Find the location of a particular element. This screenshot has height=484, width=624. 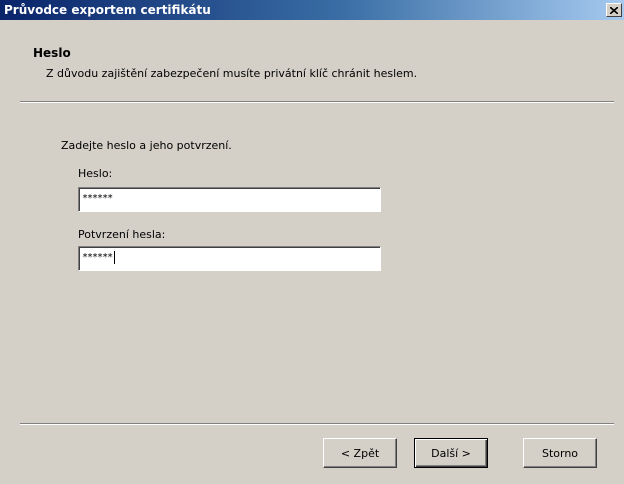

password-value: ****** is located at coordinates (97, 198).